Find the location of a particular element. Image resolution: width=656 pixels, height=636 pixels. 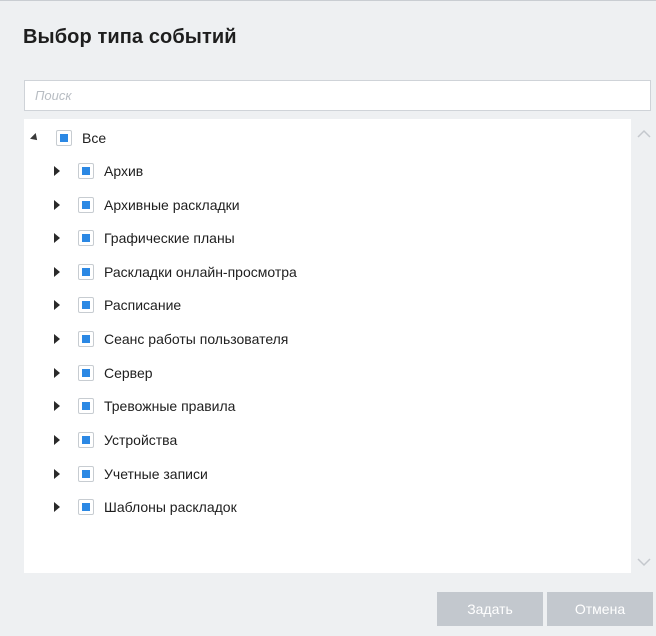

tree-item-label: Шаблоны раскладок is located at coordinates (170, 507).